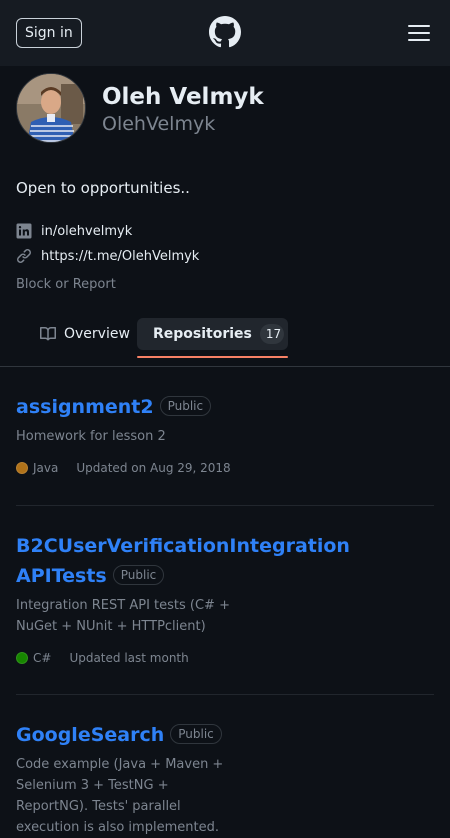 The image size is (450, 838). What do you see at coordinates (86, 231) in the screenshot?
I see `linkedin-link-text: in/olehvelmyk` at bounding box center [86, 231].